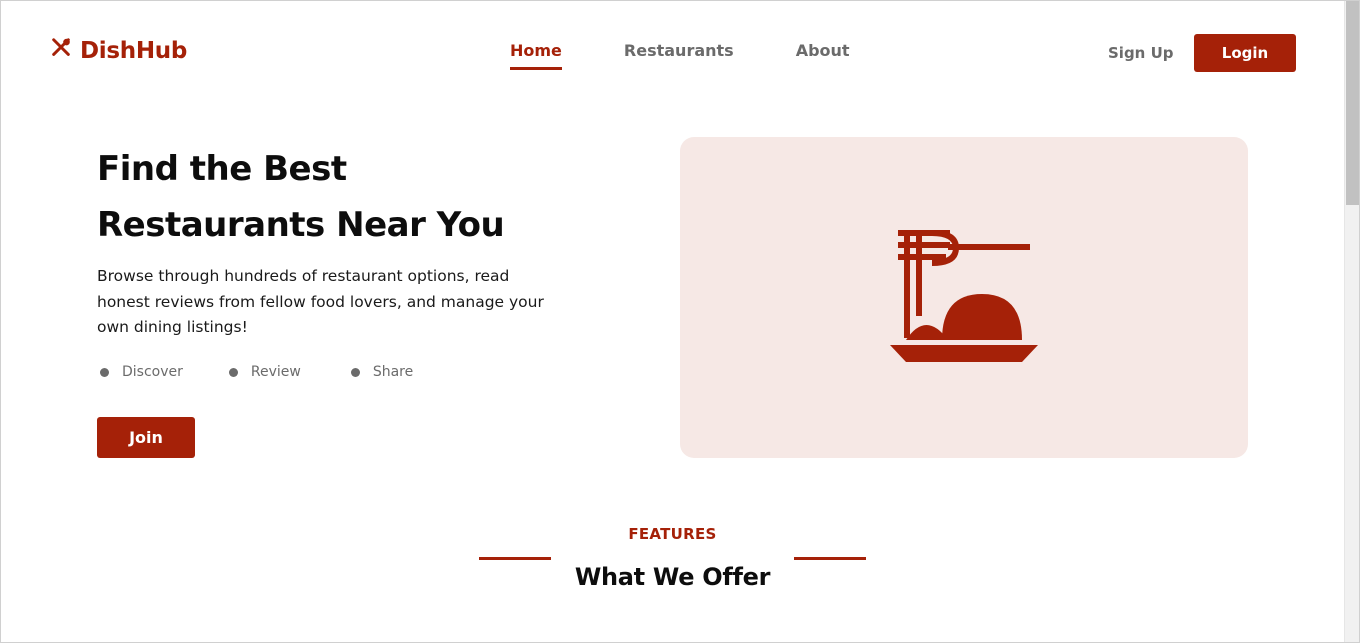  I want to click on features-eyebrow: FEATURES, so click(672, 534).